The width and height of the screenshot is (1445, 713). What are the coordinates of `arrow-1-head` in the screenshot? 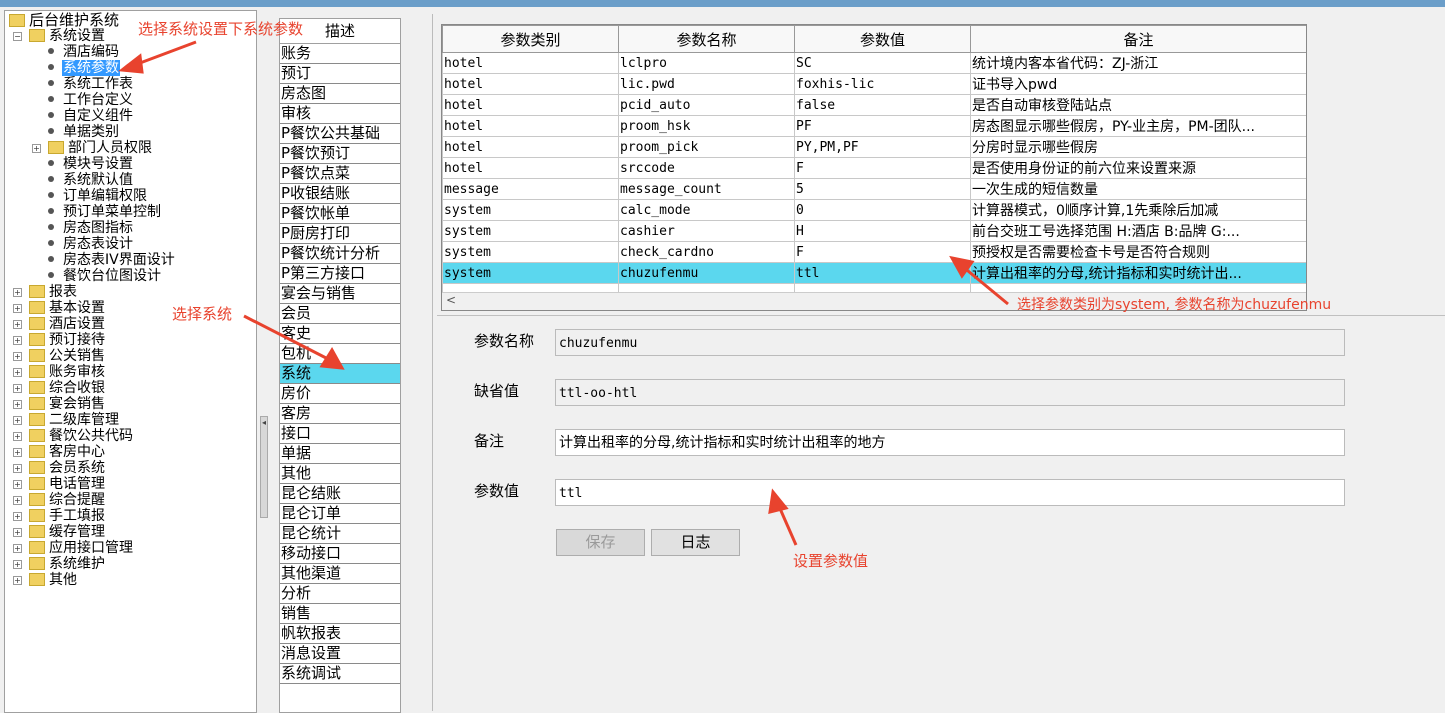 It's located at (131, 63).